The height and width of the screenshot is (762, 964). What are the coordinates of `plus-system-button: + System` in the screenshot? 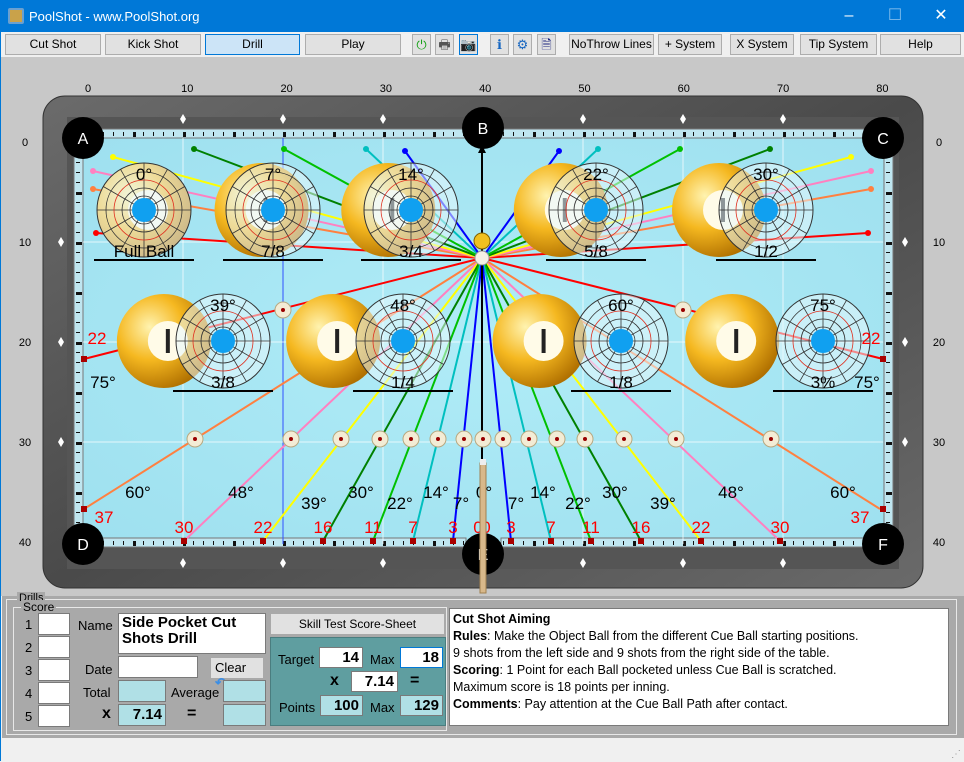 It's located at (690, 44).